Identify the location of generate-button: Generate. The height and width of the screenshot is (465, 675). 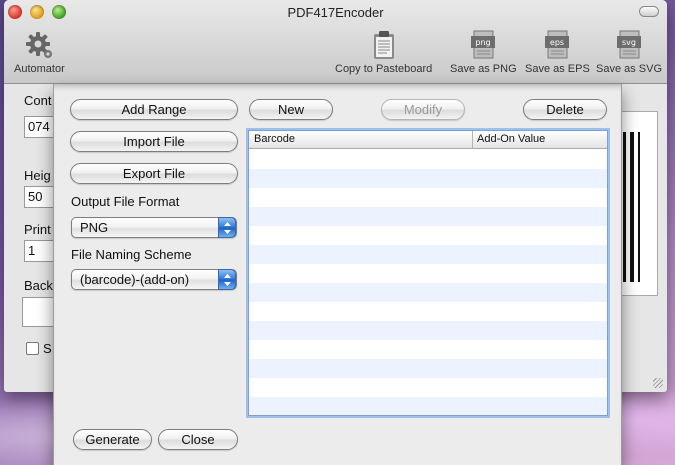
(112, 439).